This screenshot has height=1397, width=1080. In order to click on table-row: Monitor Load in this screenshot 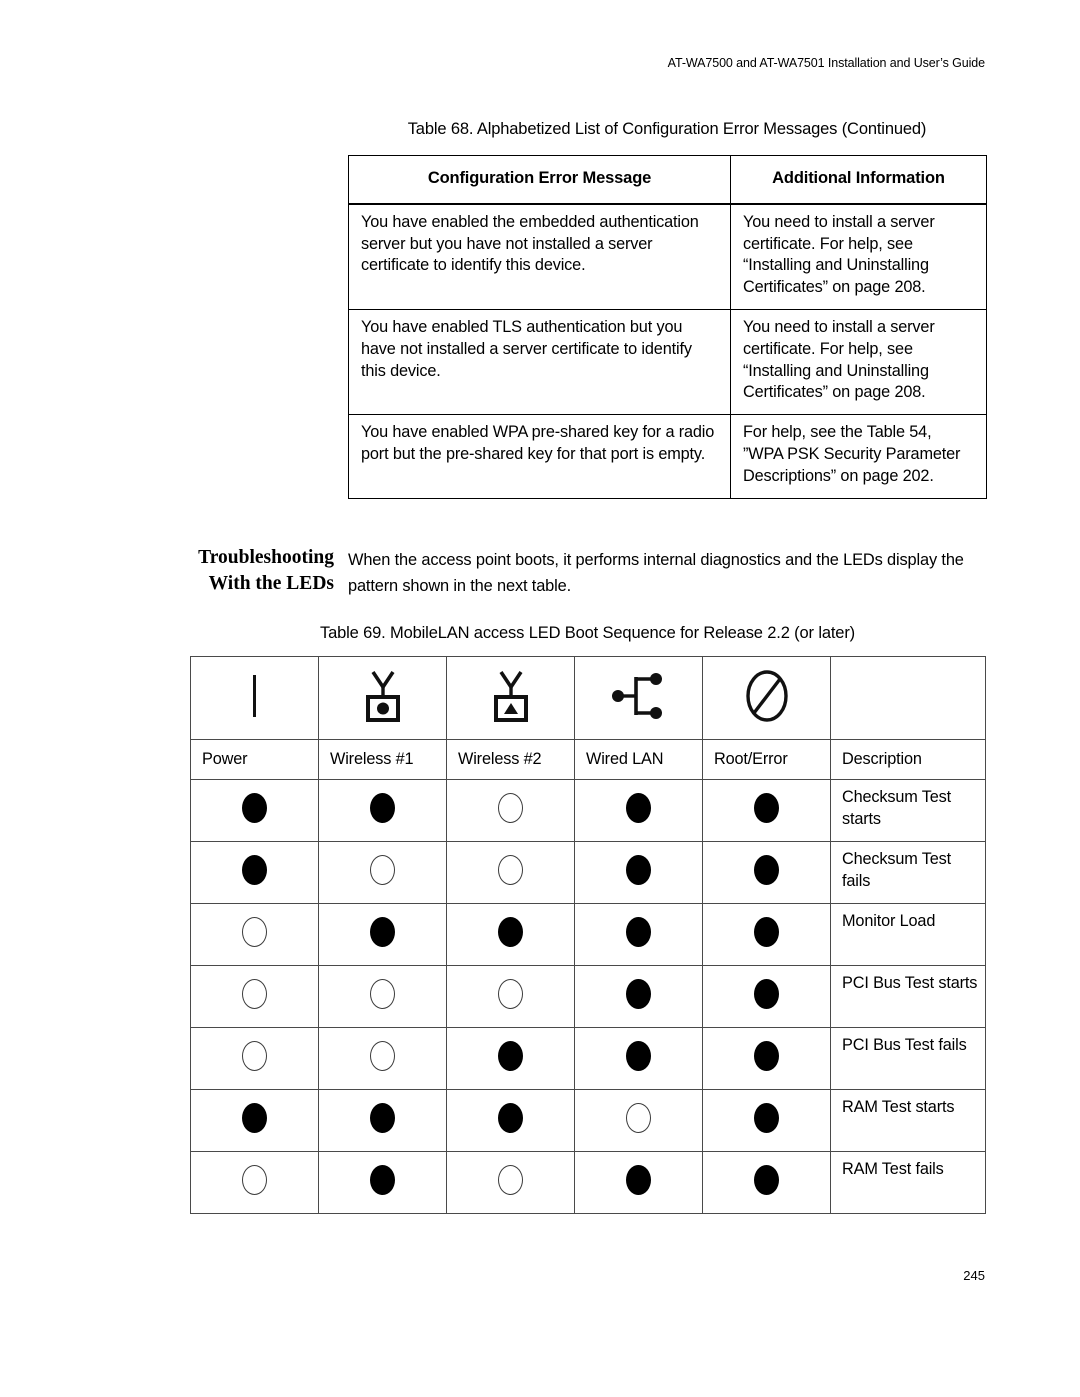, I will do `click(588, 934)`.